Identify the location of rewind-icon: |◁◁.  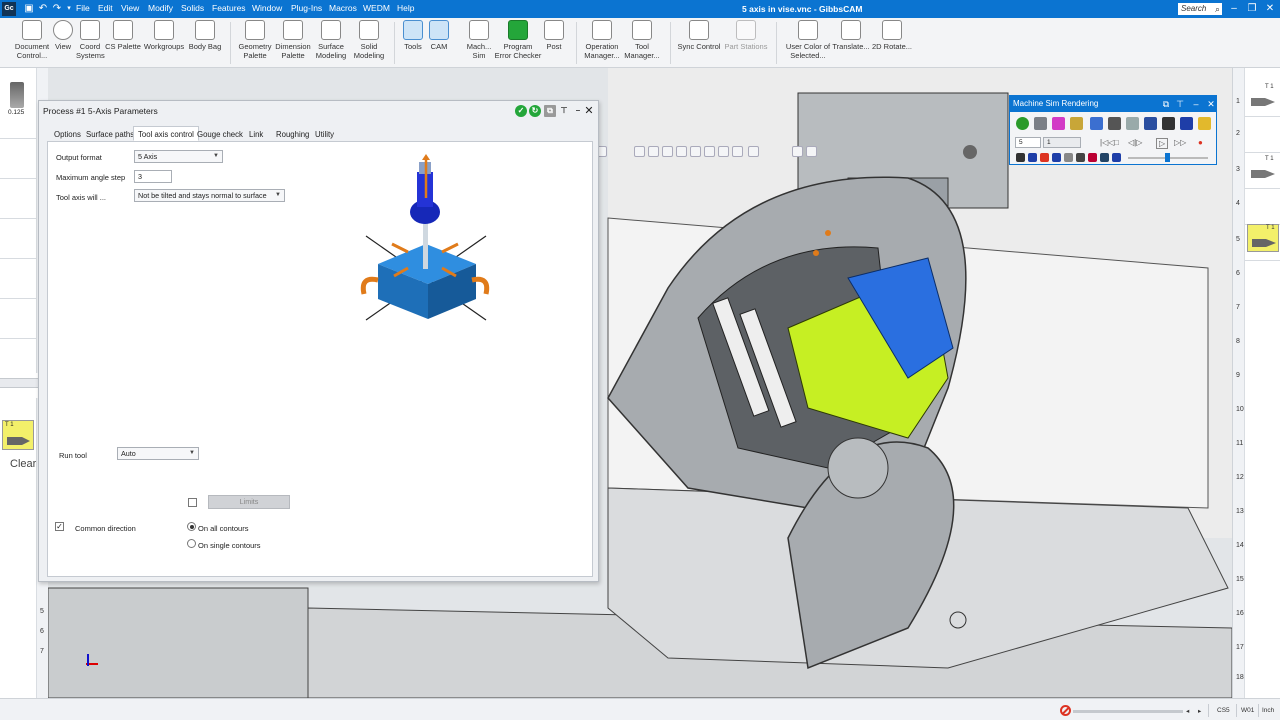
(1107, 142).